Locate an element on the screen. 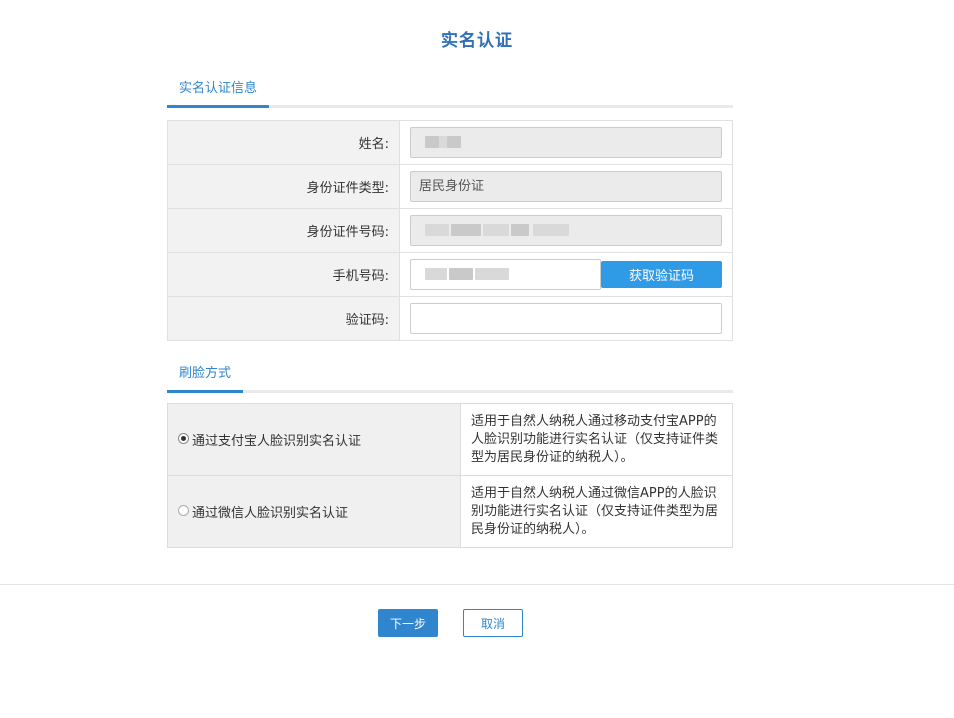 This screenshot has height=718, width=954. wechat-option-label: 通过微信人脸识别实名认证 is located at coordinates (270, 513).